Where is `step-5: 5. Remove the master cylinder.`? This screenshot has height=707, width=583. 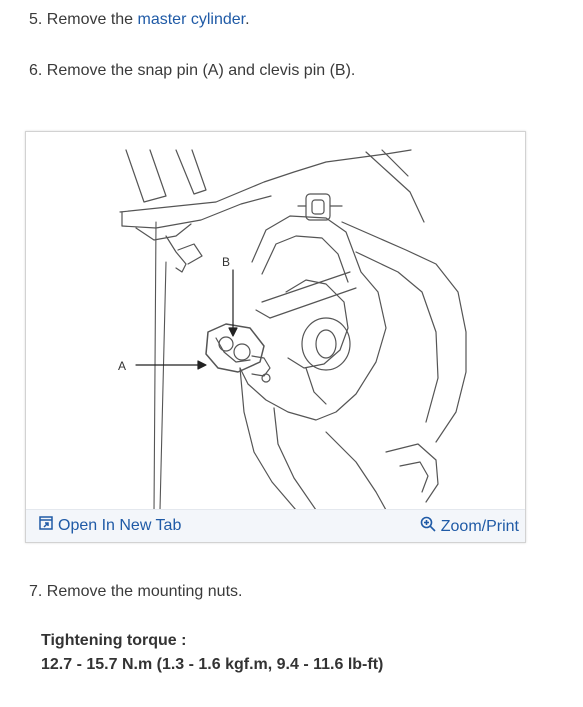 step-5: 5. Remove the master cylinder. is located at coordinates (139, 20).